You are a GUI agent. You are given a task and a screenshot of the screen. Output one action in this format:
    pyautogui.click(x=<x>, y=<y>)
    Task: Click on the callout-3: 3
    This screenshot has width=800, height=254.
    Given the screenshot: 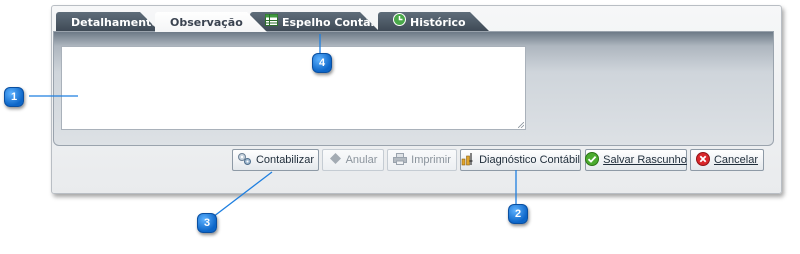 What is the action you would take?
    pyautogui.click(x=207, y=223)
    